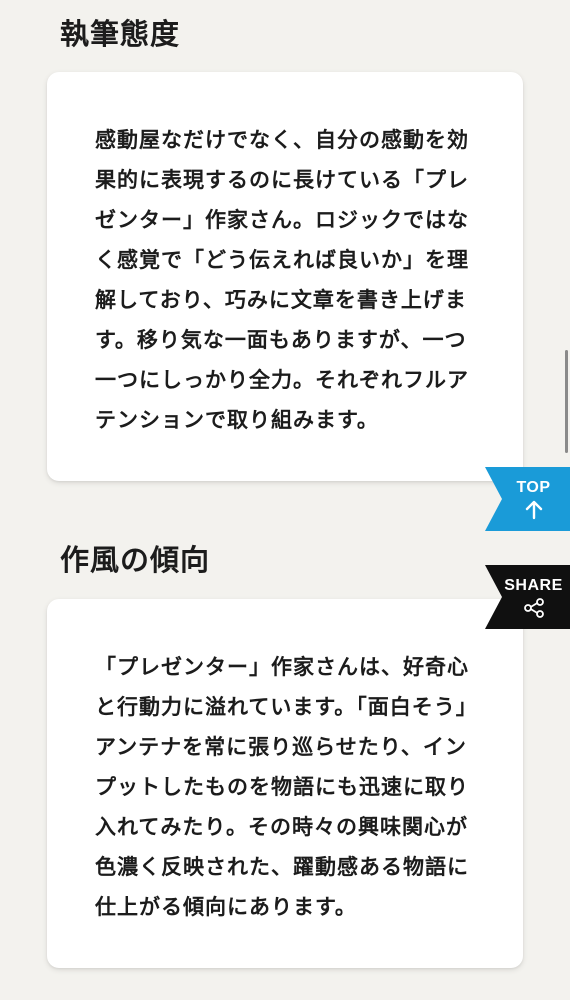 This screenshot has width=570, height=1000. I want to click on scrollbar-thumb, so click(566, 401).